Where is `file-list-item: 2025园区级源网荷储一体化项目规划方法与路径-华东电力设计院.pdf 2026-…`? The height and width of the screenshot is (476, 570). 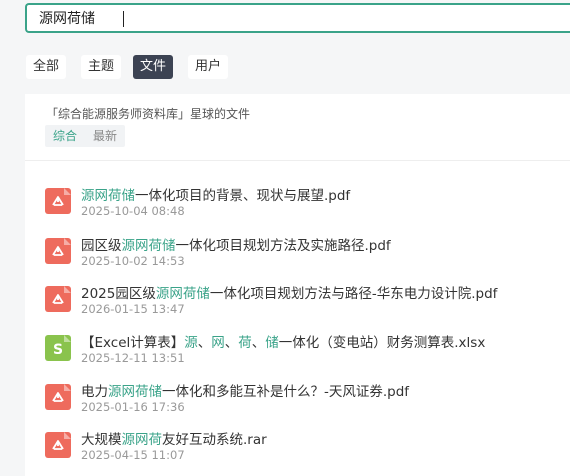 file-list-item: 2025园区级源网荷储一体化项目规划方法与路径-华东电力设计院.pdf 2026-… is located at coordinates (305, 302).